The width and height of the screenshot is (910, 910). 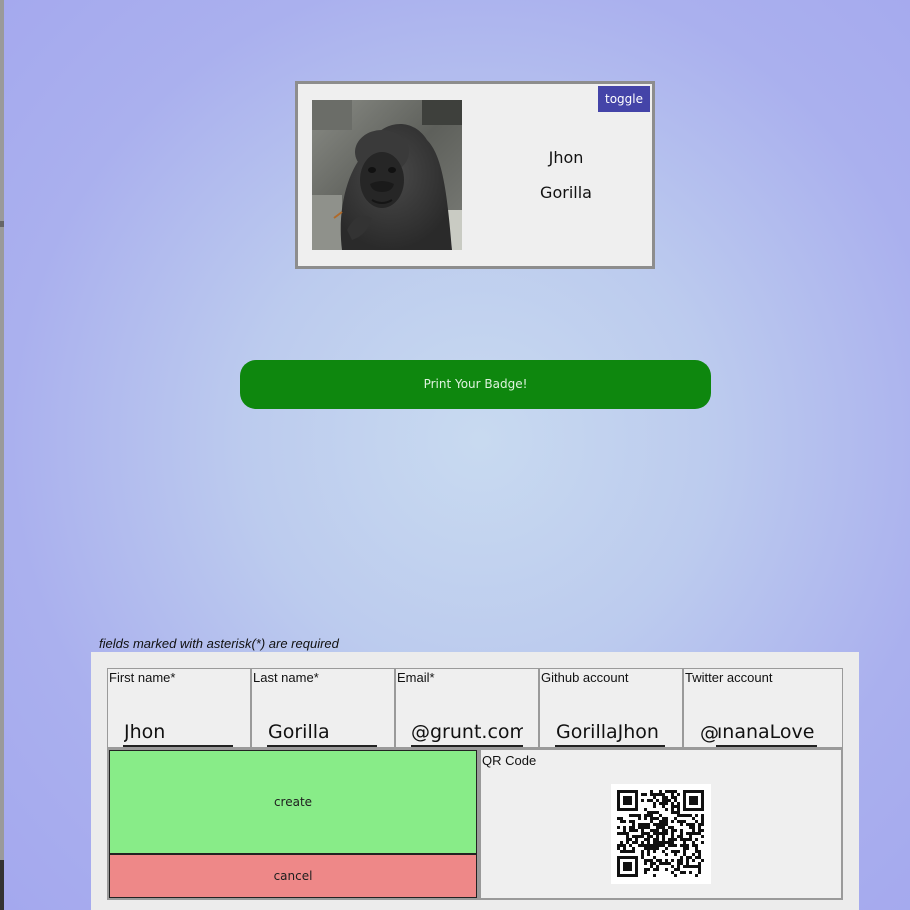 What do you see at coordinates (610, 733) in the screenshot?
I see `github-input` at bounding box center [610, 733].